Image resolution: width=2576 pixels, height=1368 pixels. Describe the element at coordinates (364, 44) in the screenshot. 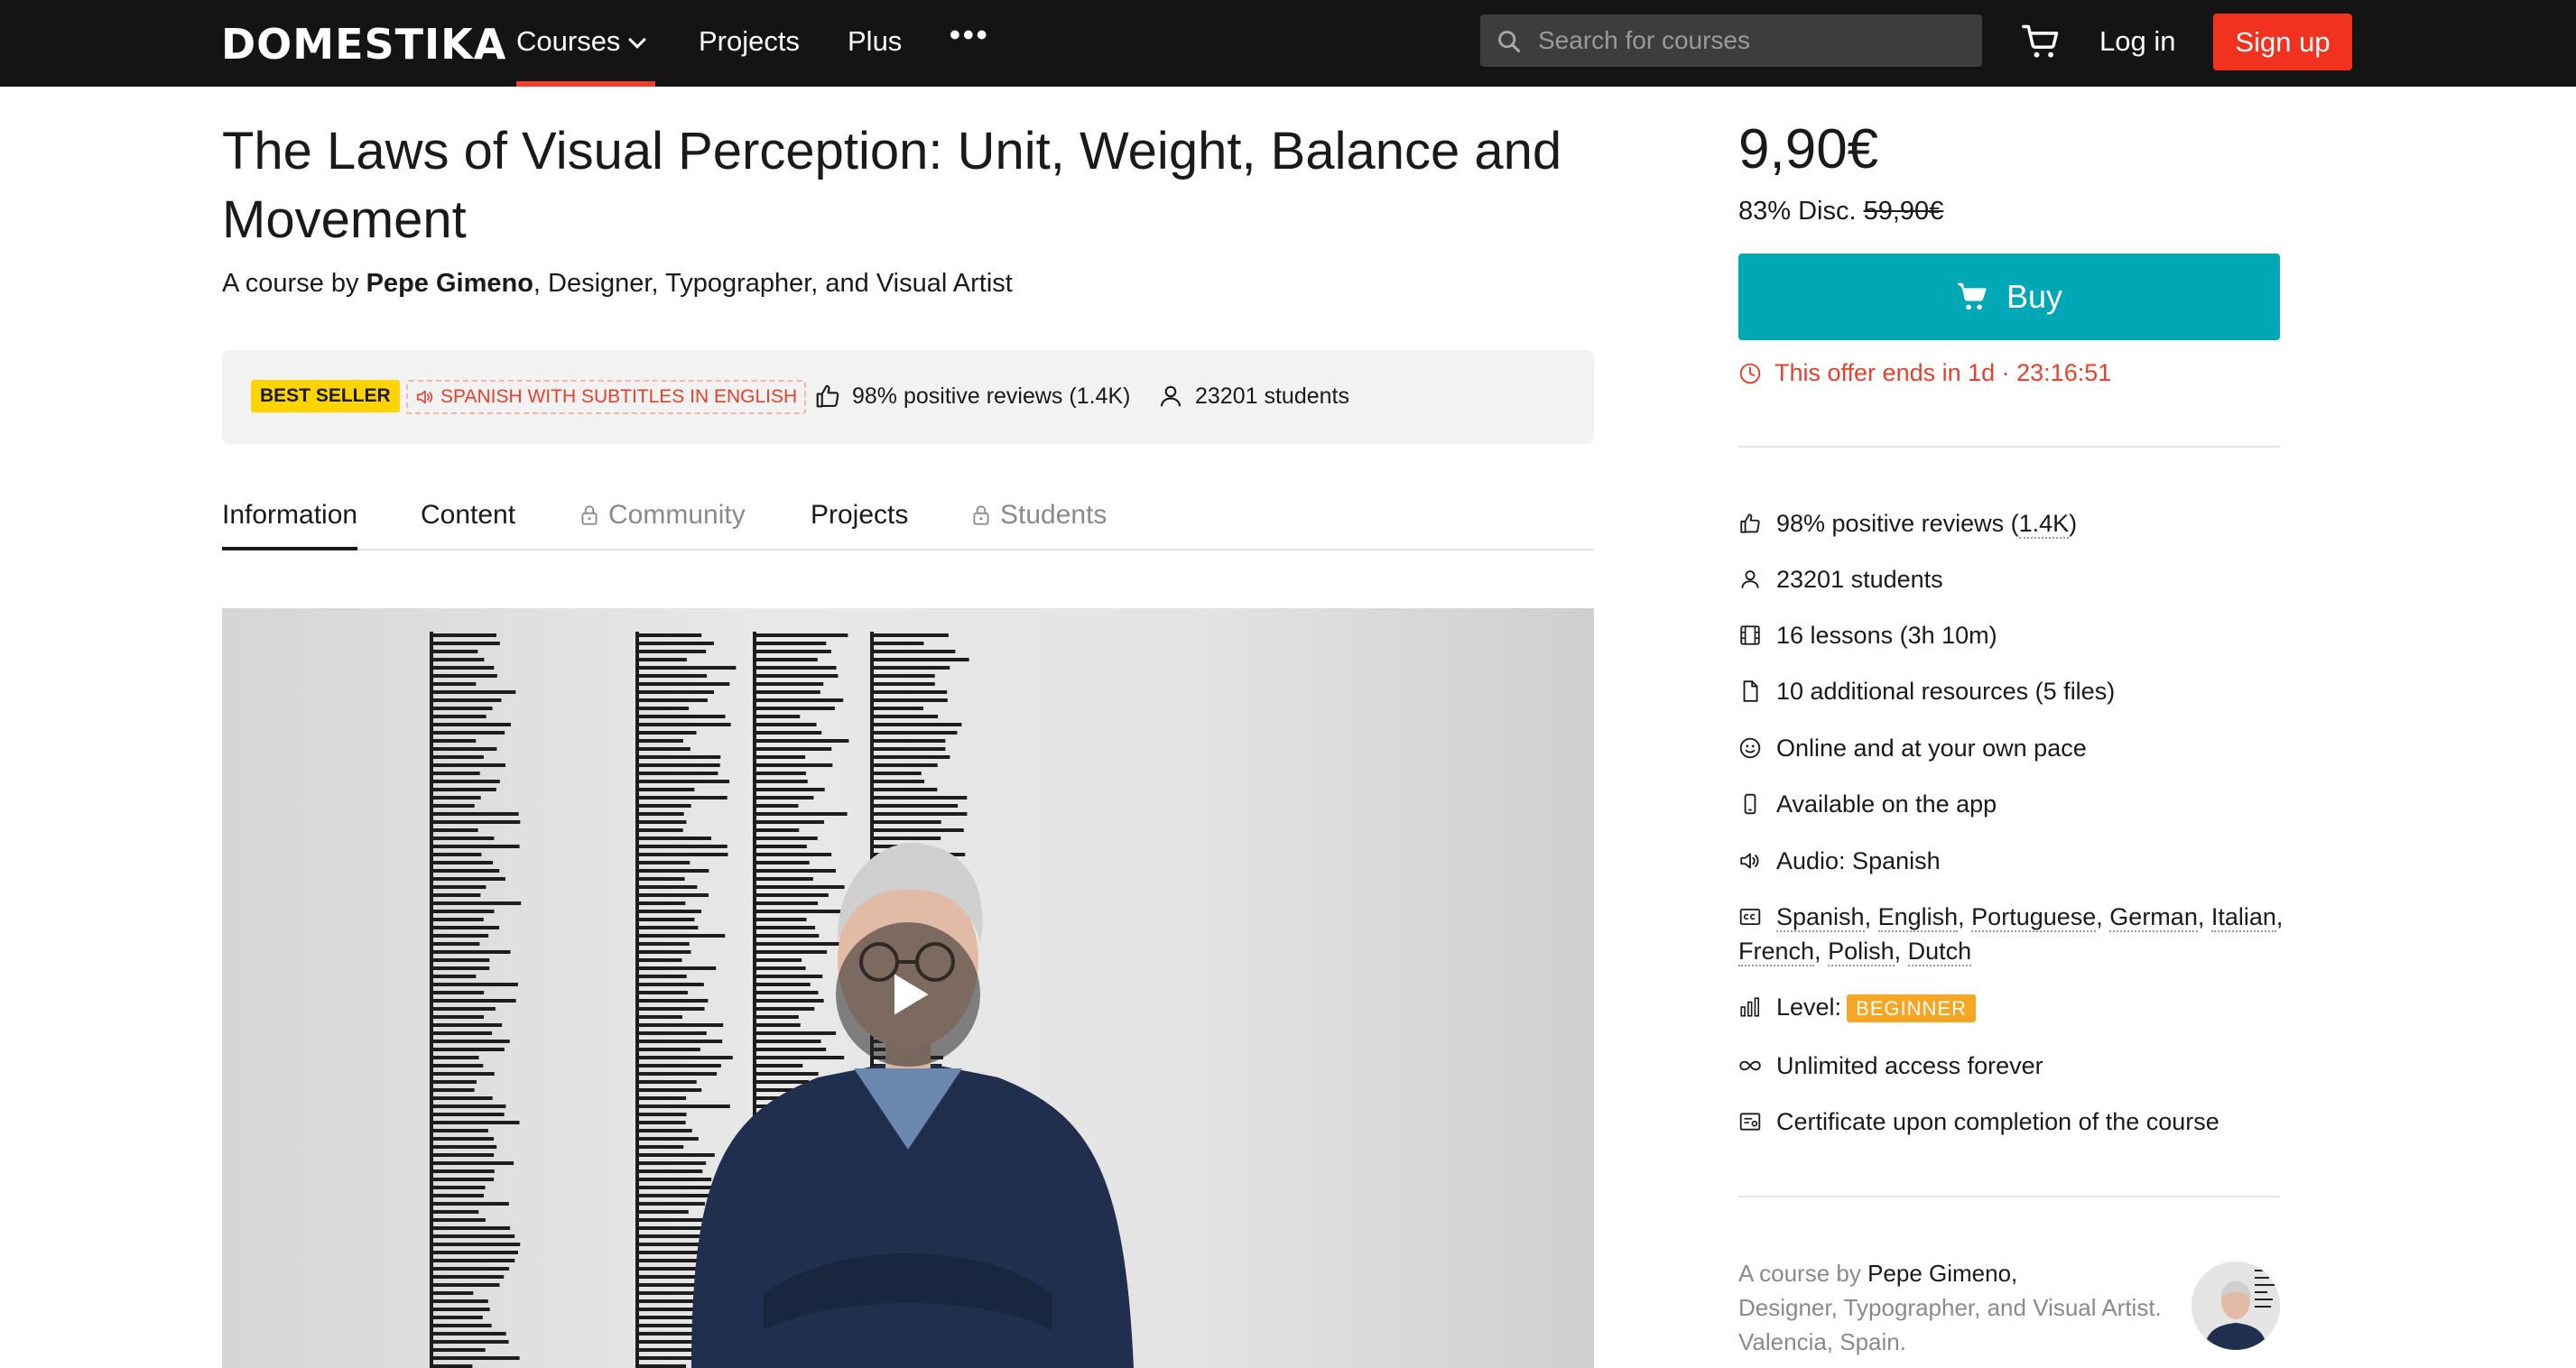

I see `domestika-logo: DOMESTIKA` at that location.